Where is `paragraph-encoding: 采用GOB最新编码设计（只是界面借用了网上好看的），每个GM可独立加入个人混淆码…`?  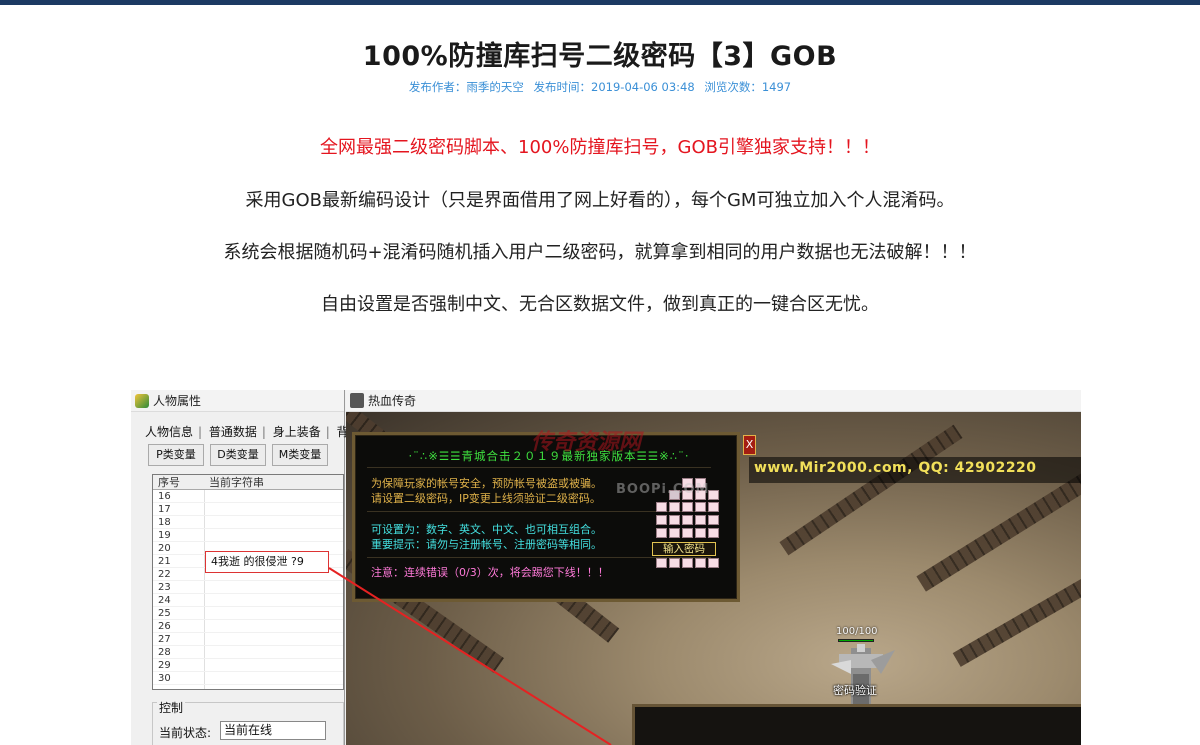
paragraph-encoding: 采用GOB最新编码设计（只是界面借用了网上好看的），每个GM可独立加入个人混淆码… is located at coordinates (600, 200).